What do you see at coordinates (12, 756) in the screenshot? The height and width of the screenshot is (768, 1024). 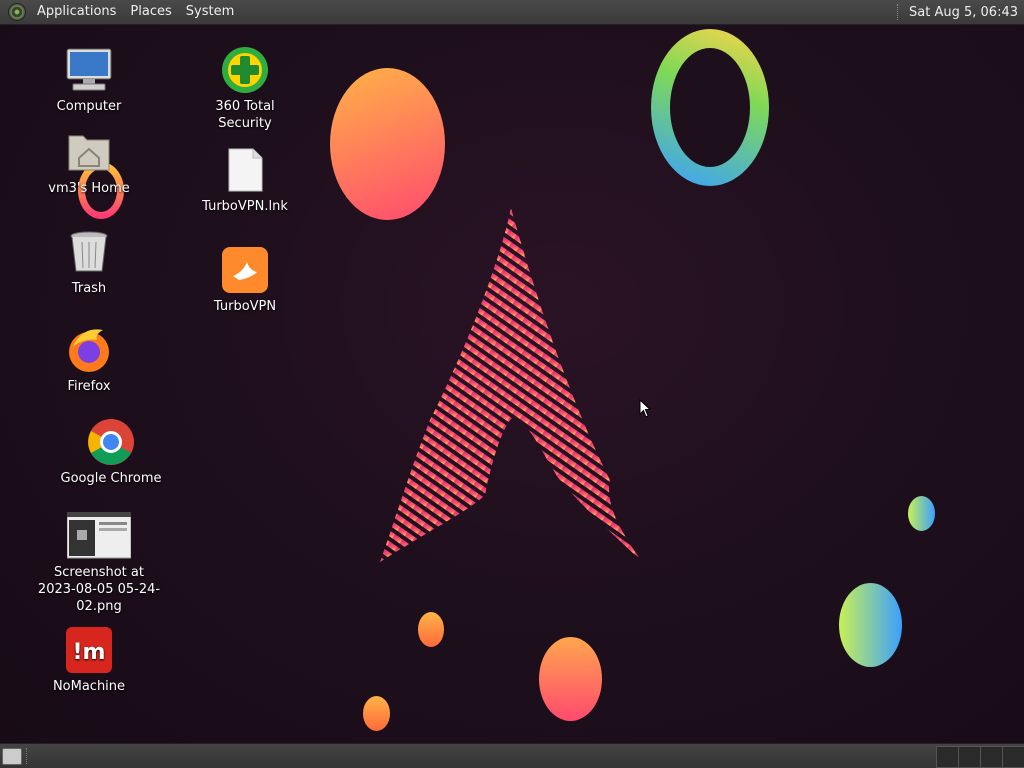 I see `show-desktop-button` at bounding box center [12, 756].